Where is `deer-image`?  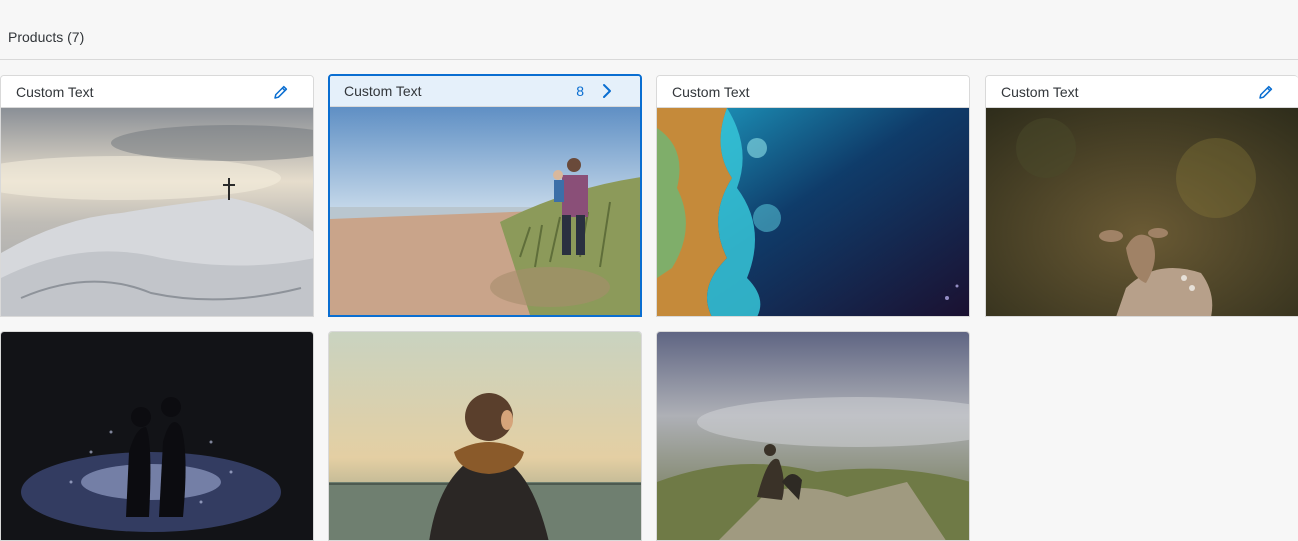
deer-image is located at coordinates (1142, 212).